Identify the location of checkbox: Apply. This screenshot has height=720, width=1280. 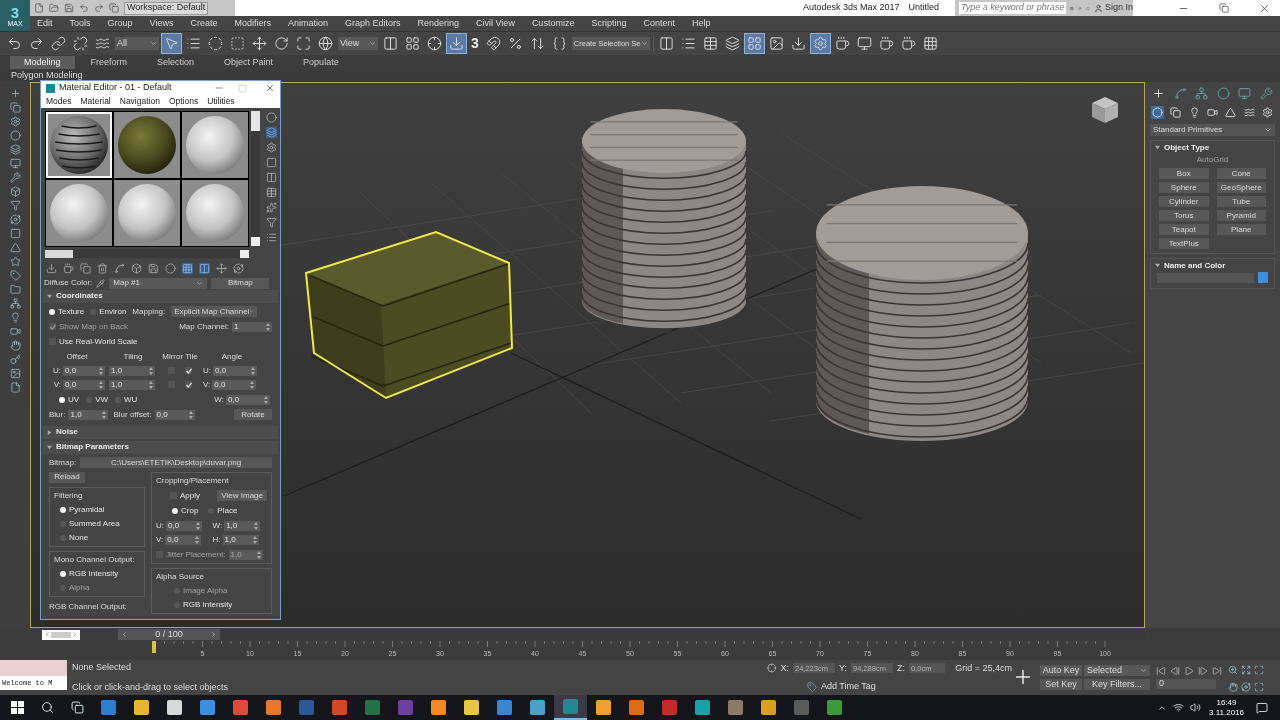
(185, 496).